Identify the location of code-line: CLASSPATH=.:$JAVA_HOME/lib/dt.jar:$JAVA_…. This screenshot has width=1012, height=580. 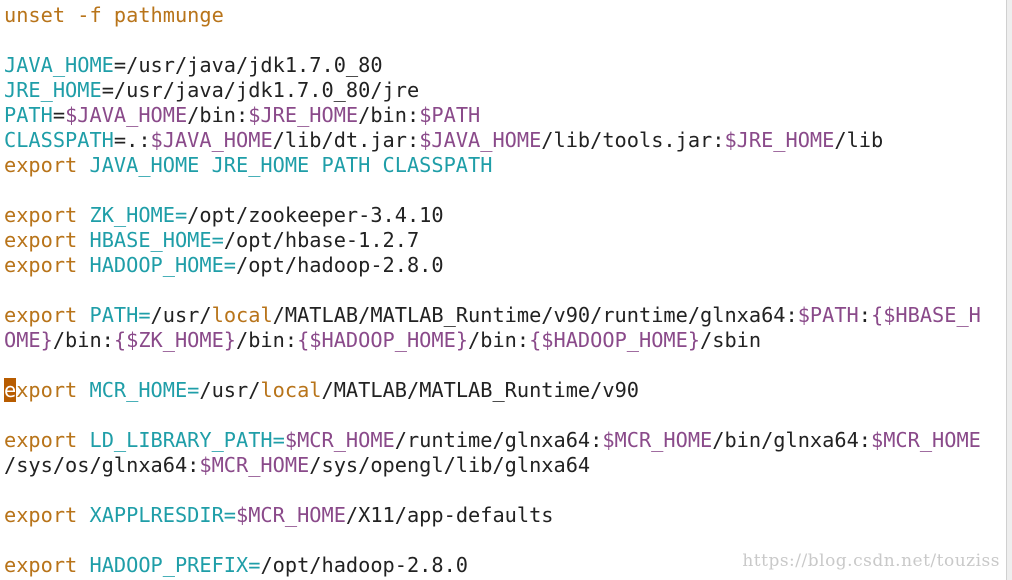
(443, 140).